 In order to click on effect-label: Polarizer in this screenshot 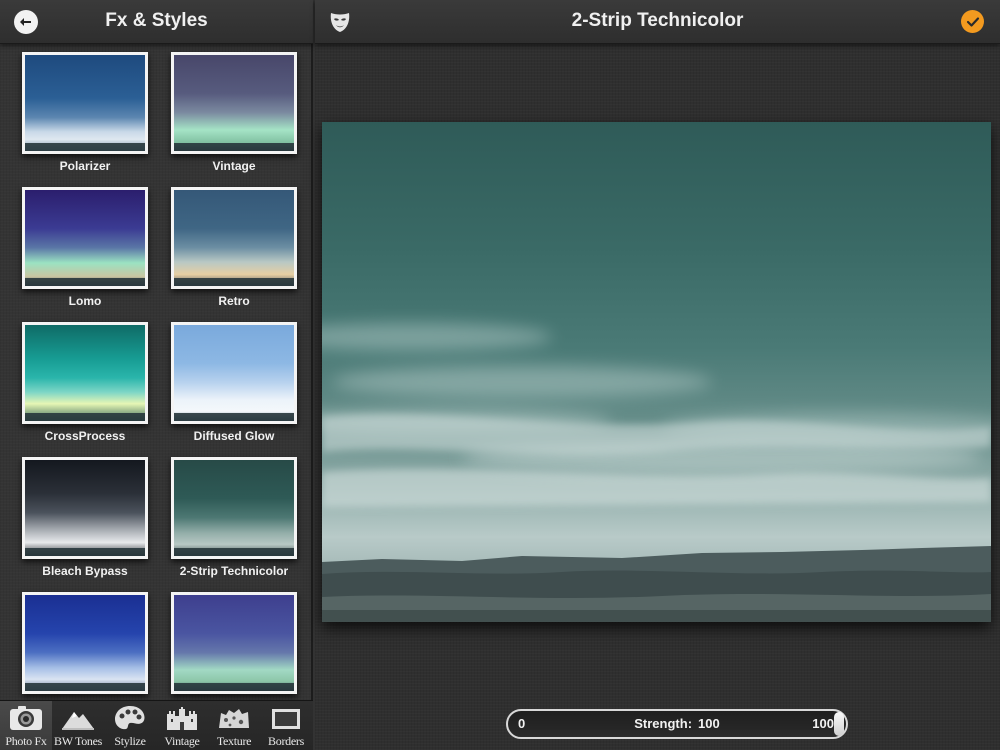, I will do `click(85, 166)`.